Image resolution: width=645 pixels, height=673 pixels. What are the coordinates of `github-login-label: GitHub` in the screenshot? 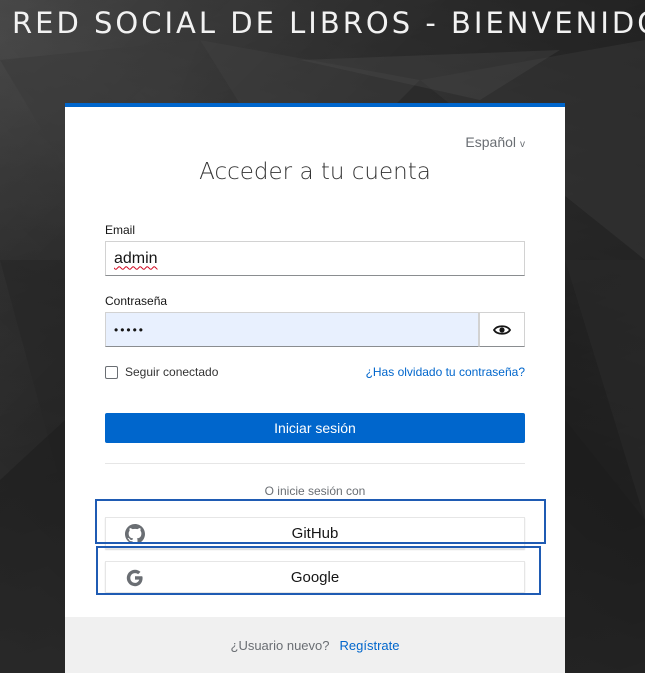 It's located at (315, 533).